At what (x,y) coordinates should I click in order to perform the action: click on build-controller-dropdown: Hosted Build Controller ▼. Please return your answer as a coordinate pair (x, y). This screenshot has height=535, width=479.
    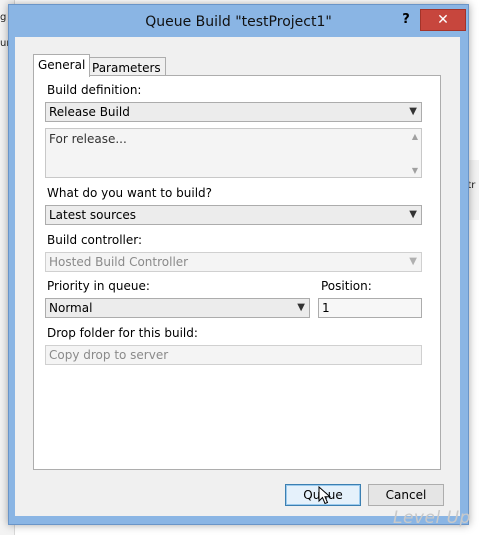
    Looking at the image, I should click on (233, 262).